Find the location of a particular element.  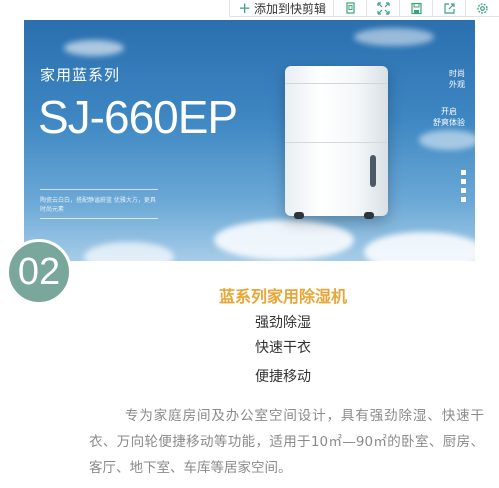

add-to-clip-button: + 添加到快剪辑 is located at coordinates (282, 8).